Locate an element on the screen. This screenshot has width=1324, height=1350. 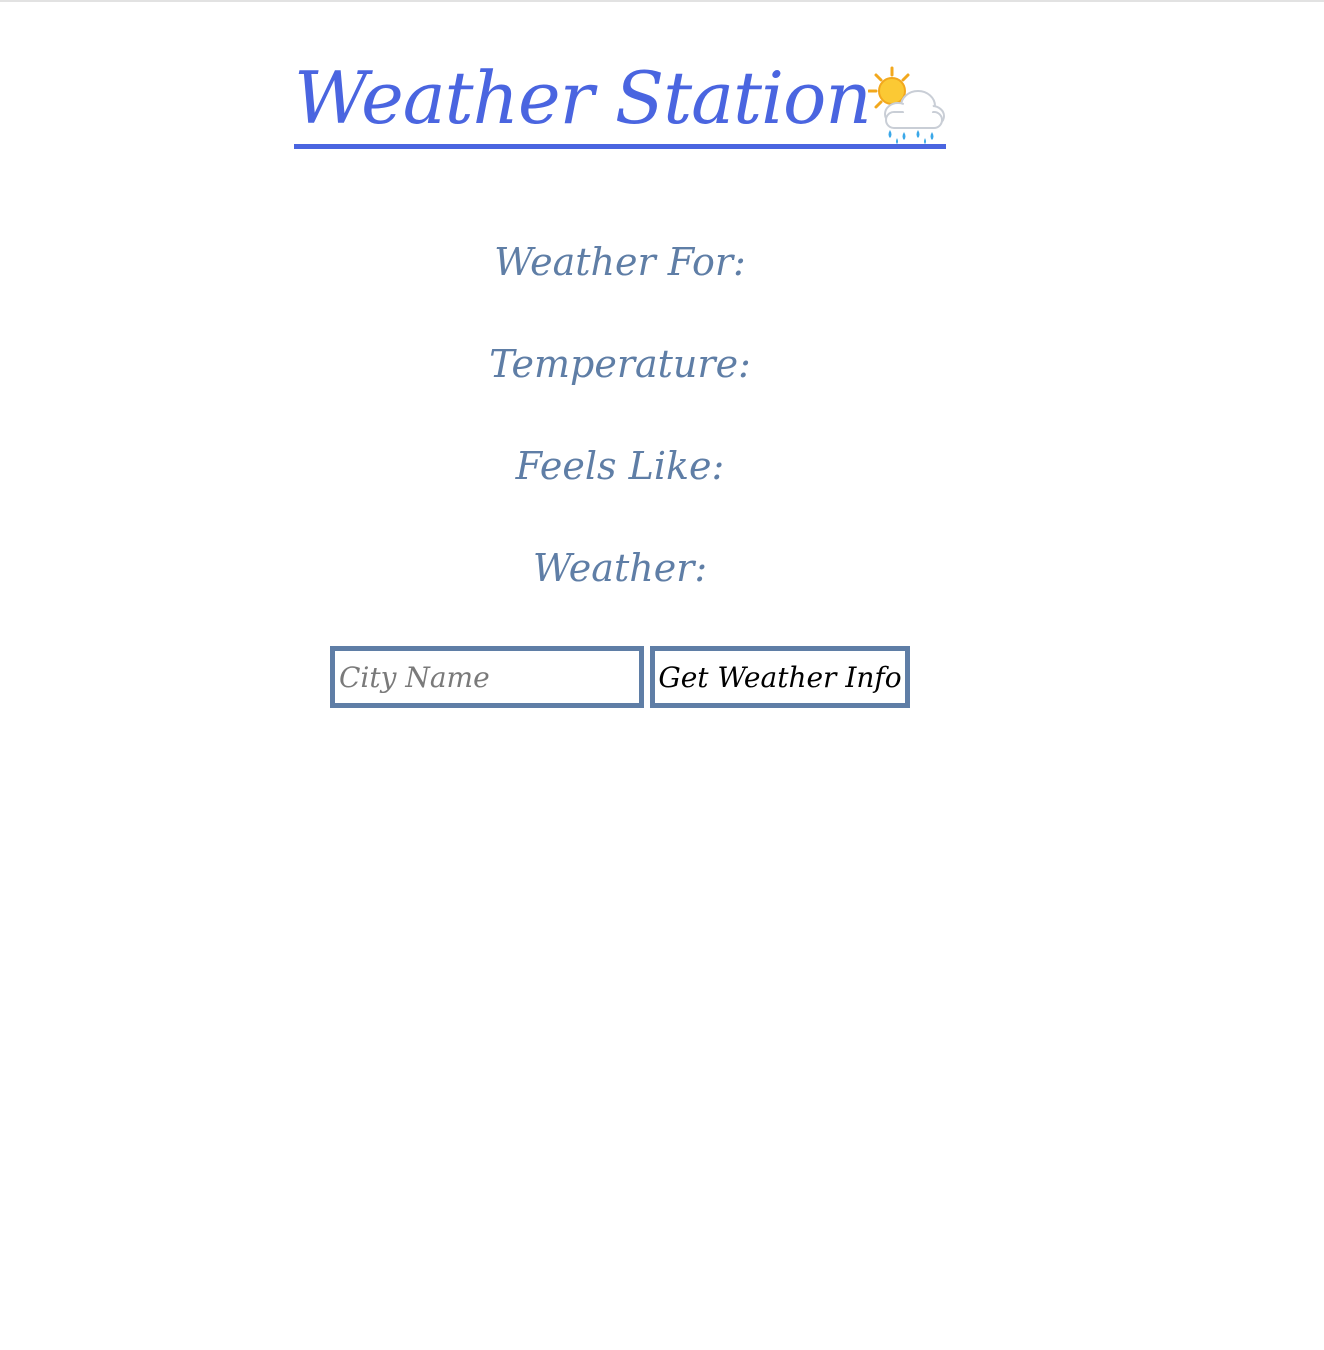
city-name-input is located at coordinates (487, 677).